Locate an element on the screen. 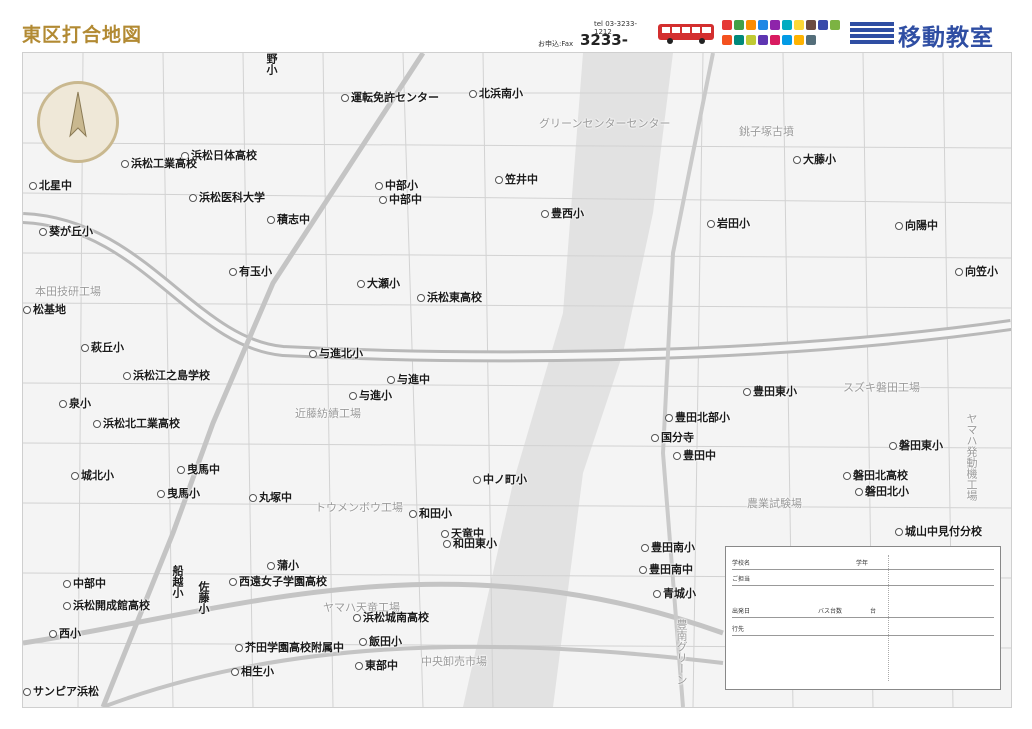 This screenshot has width=1032, height=729. destination-field: 行先 is located at coordinates (863, 629).